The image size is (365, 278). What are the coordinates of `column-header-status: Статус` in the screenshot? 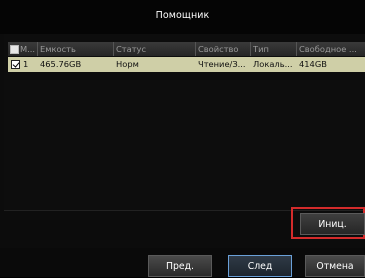 It's located at (155, 49).